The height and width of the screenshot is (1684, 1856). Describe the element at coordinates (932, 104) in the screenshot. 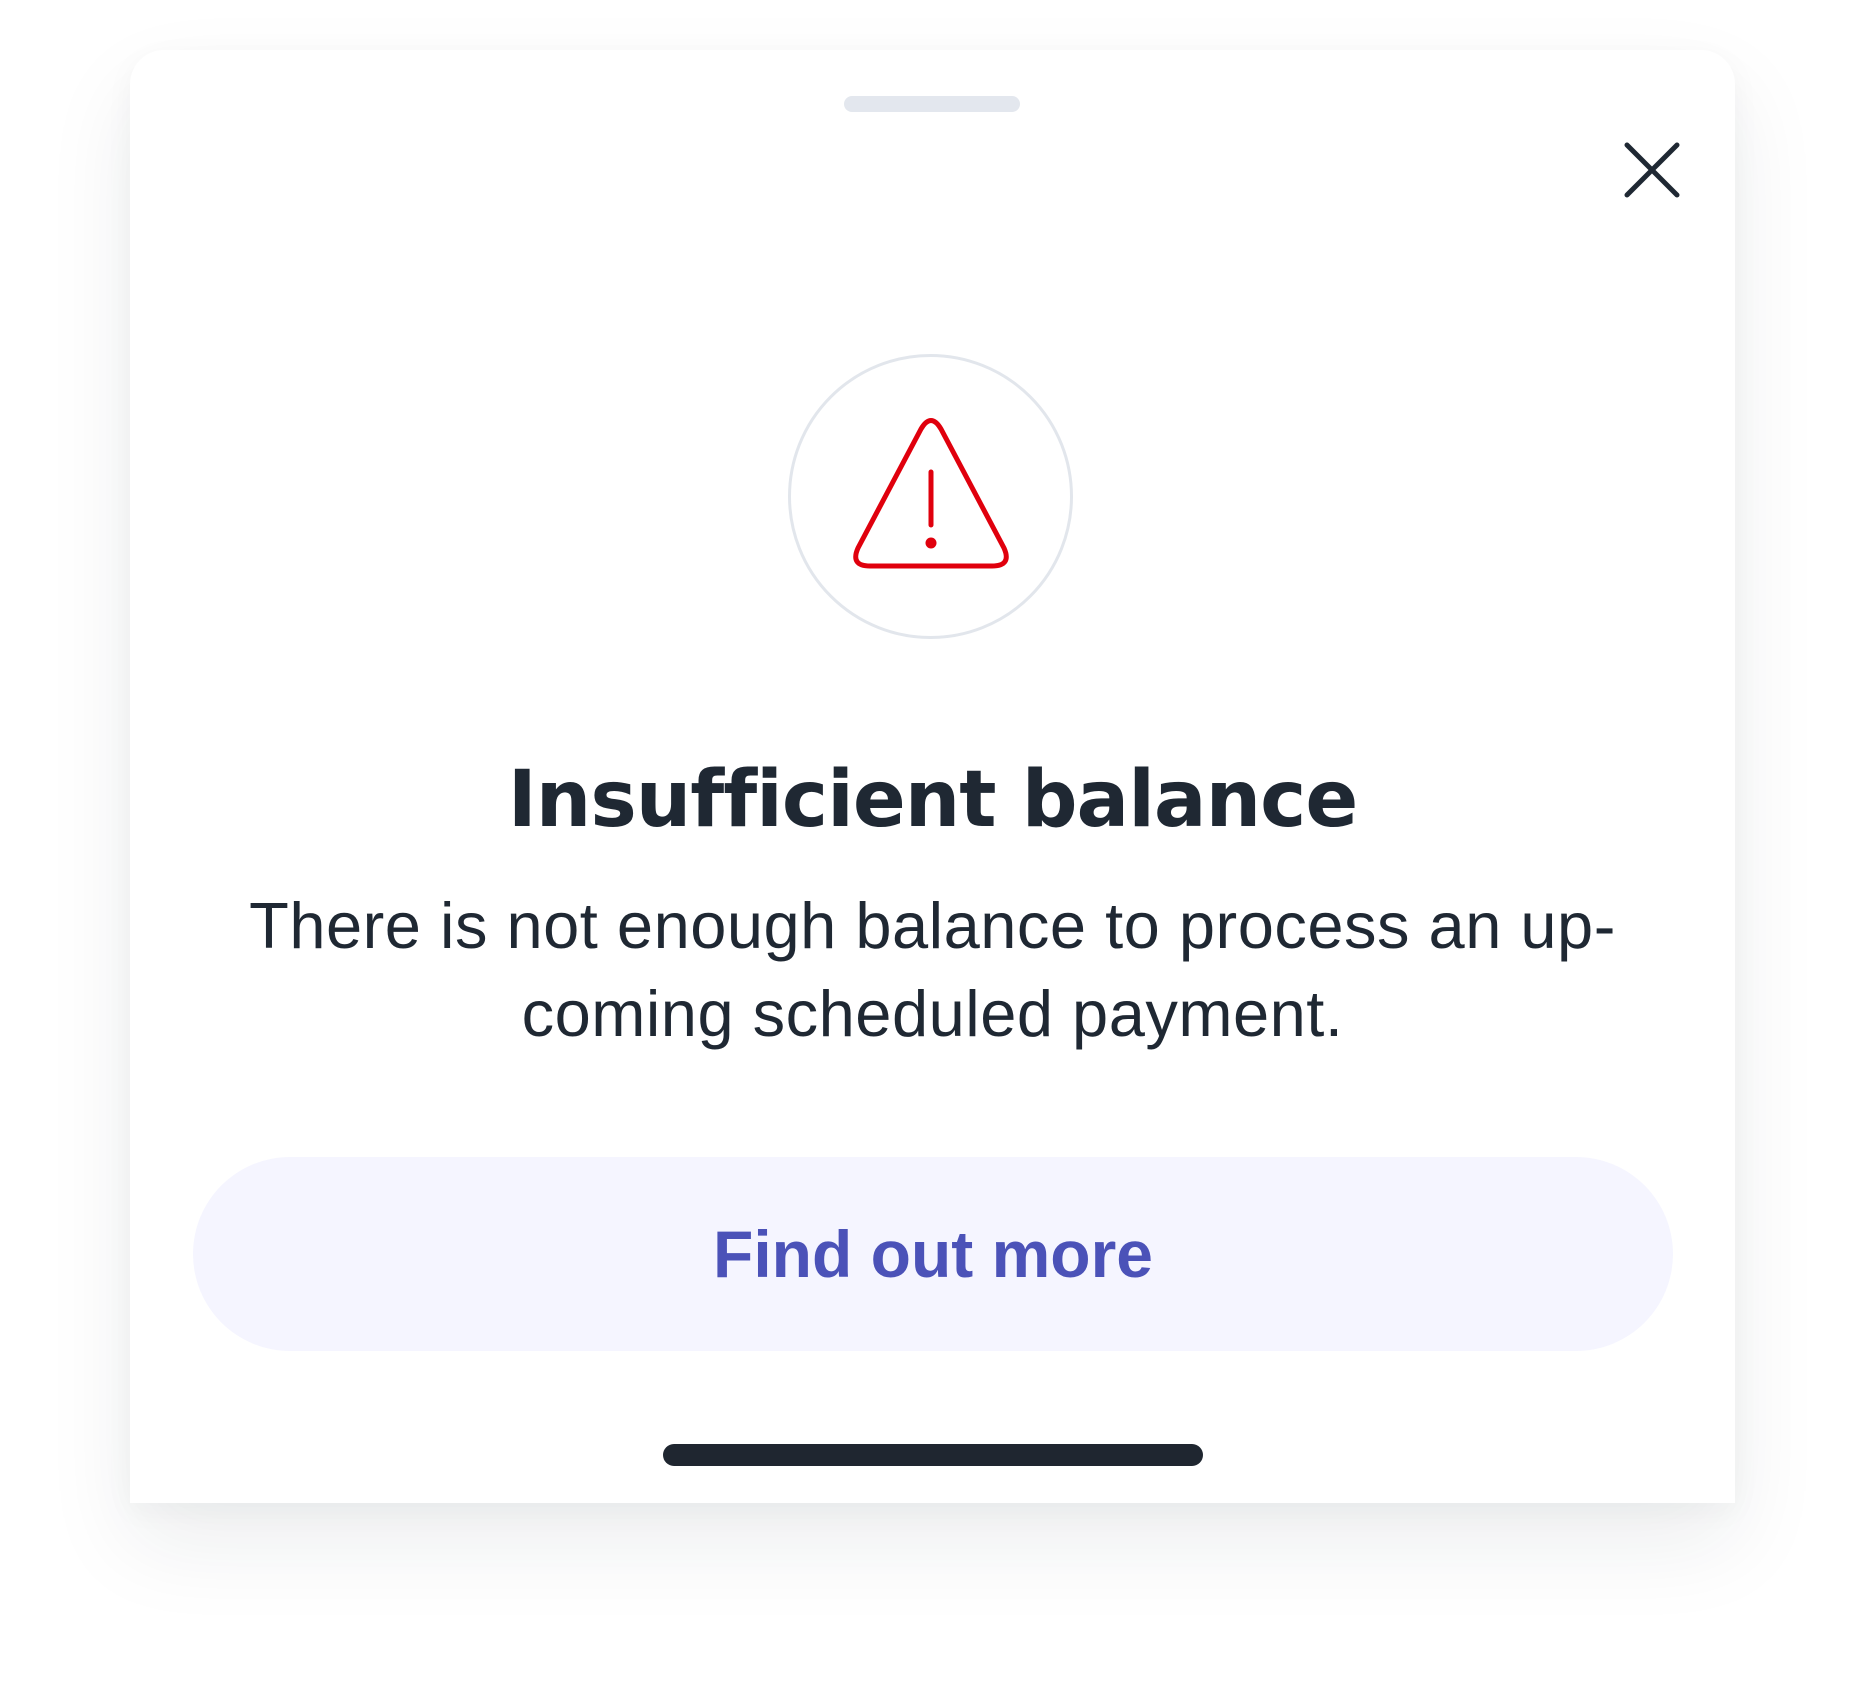

I see `sheet-grabber` at that location.